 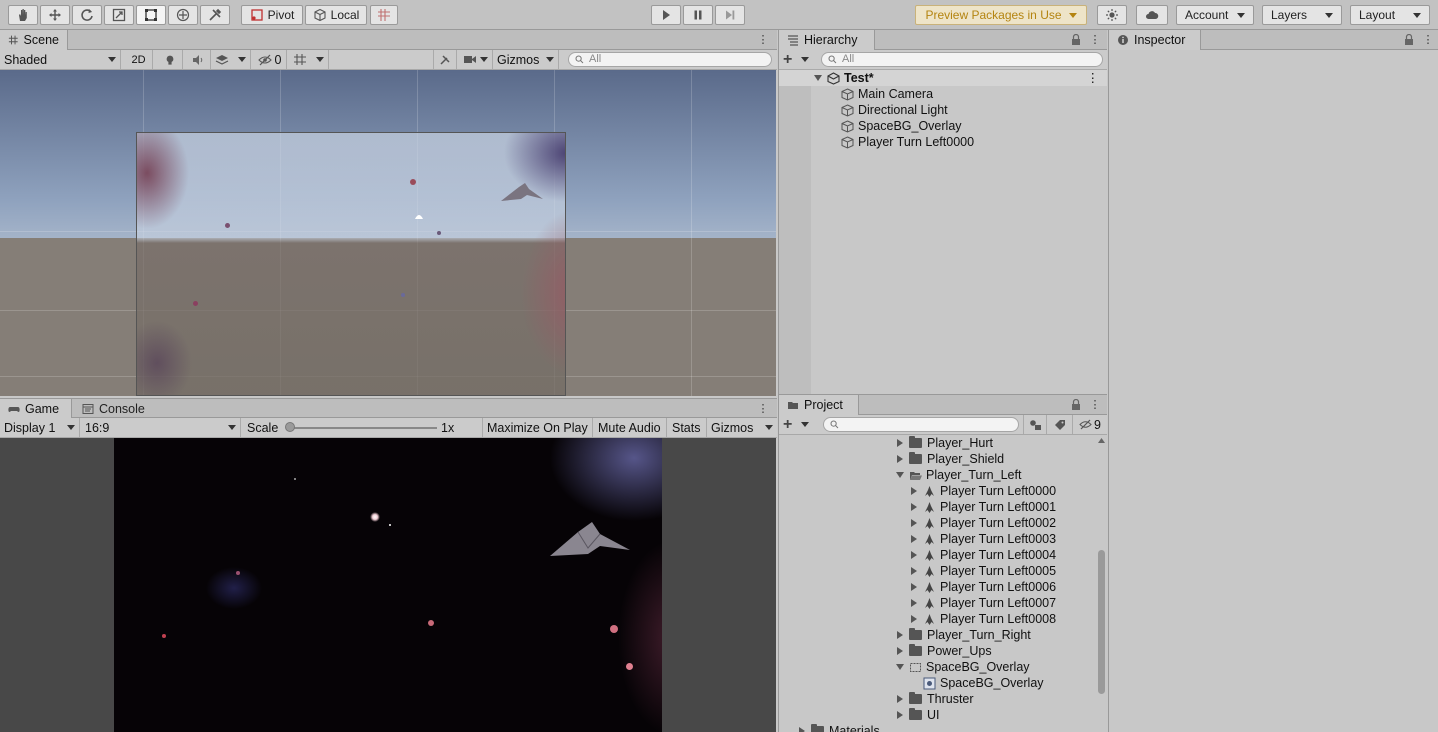 I want to click on layers-dropdown: Layers, so click(x=1302, y=15).